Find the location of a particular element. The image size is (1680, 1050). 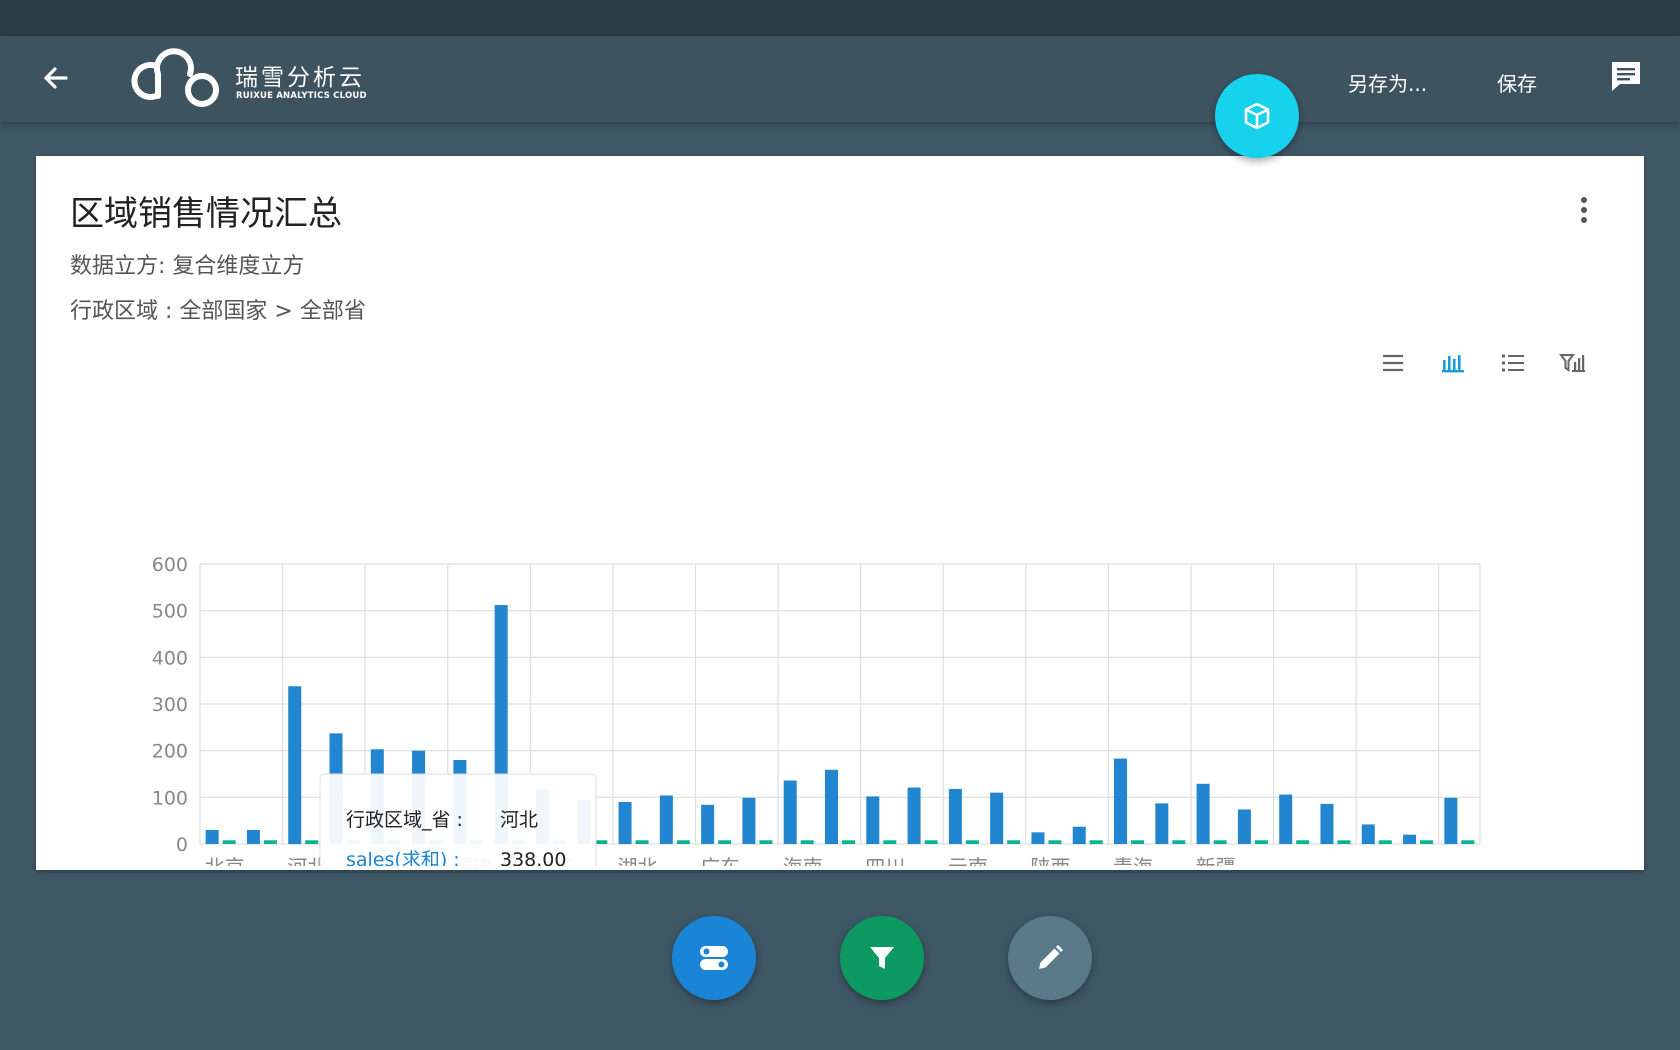

cube-info-value: 复合维度立方 is located at coordinates (238, 266).